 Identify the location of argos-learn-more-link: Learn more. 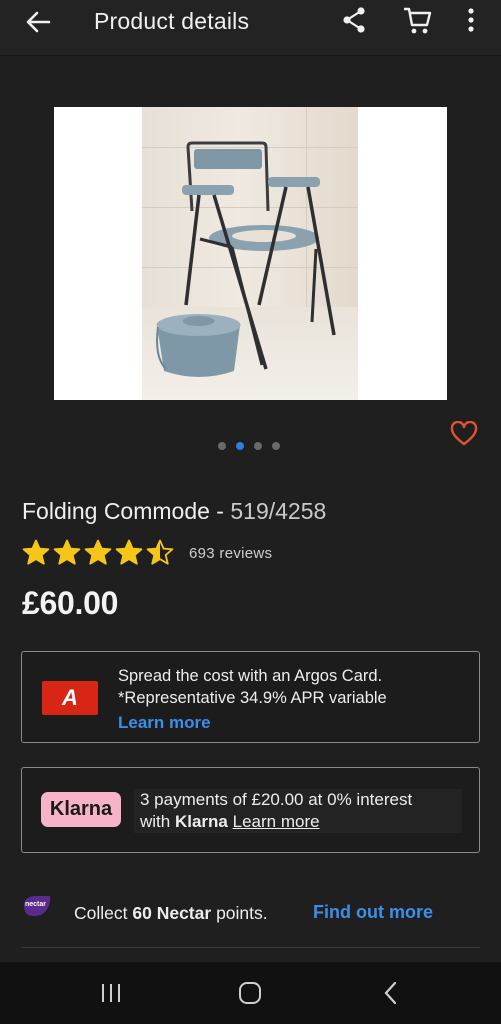
(164, 723).